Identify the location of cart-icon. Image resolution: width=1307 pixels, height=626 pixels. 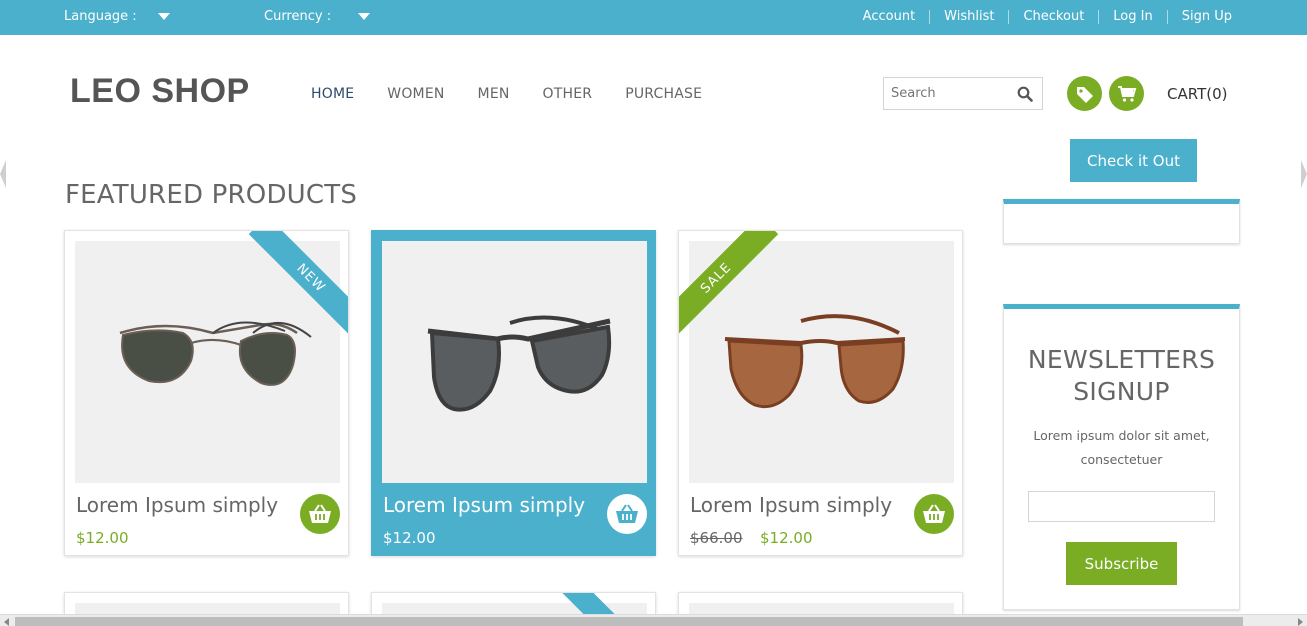
(1126, 93).